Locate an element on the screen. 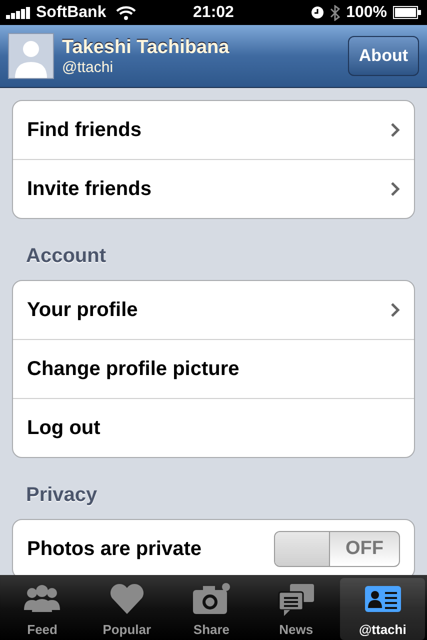  carrier-name: SoftBank is located at coordinates (71, 13).